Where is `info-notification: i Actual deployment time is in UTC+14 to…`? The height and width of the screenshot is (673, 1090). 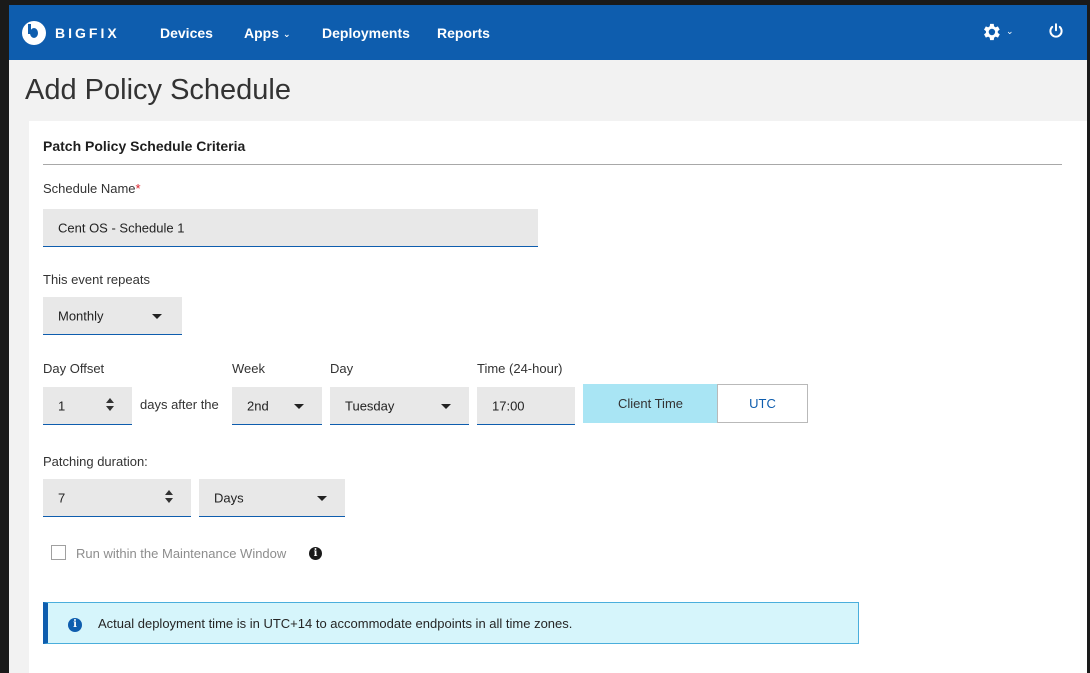 info-notification: i Actual deployment time is in UTC+14 to… is located at coordinates (451, 623).